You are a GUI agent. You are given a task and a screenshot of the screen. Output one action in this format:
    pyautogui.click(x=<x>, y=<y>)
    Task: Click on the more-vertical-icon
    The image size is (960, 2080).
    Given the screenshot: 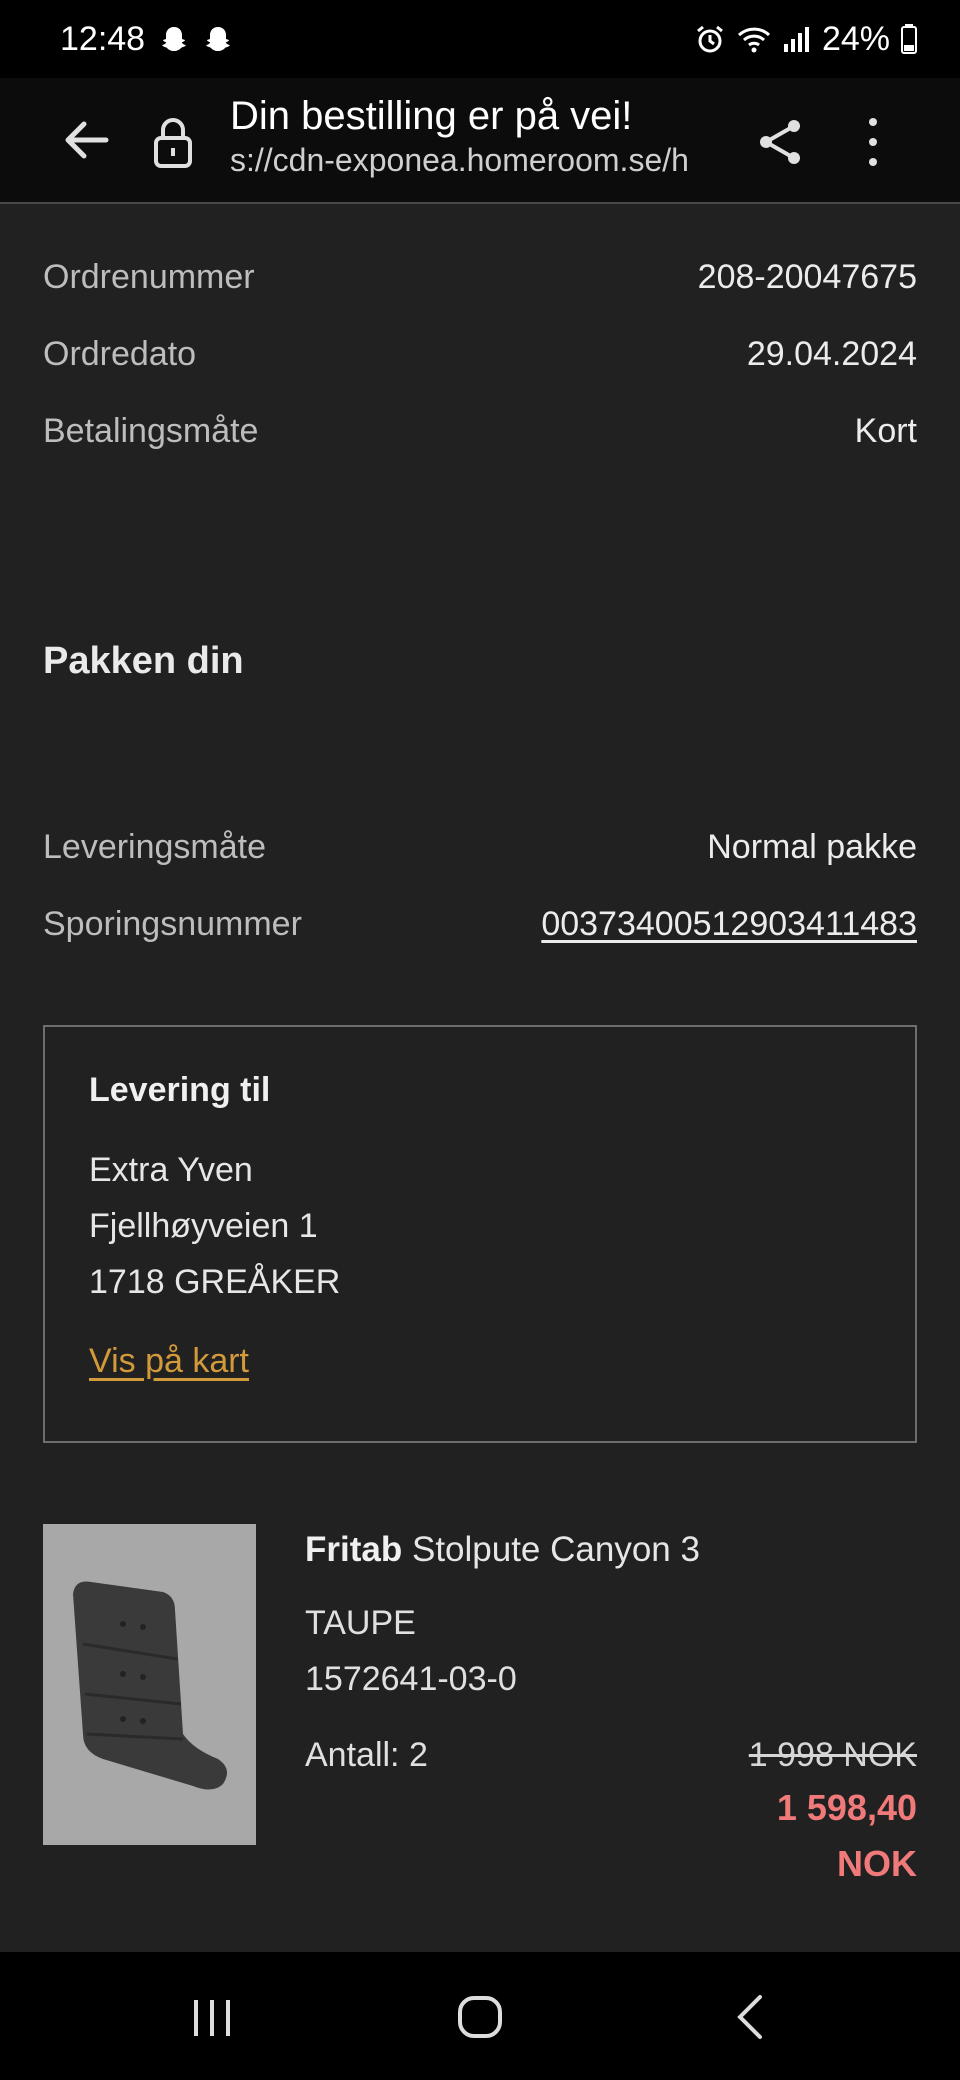 What is the action you would take?
    pyautogui.click(x=873, y=142)
    